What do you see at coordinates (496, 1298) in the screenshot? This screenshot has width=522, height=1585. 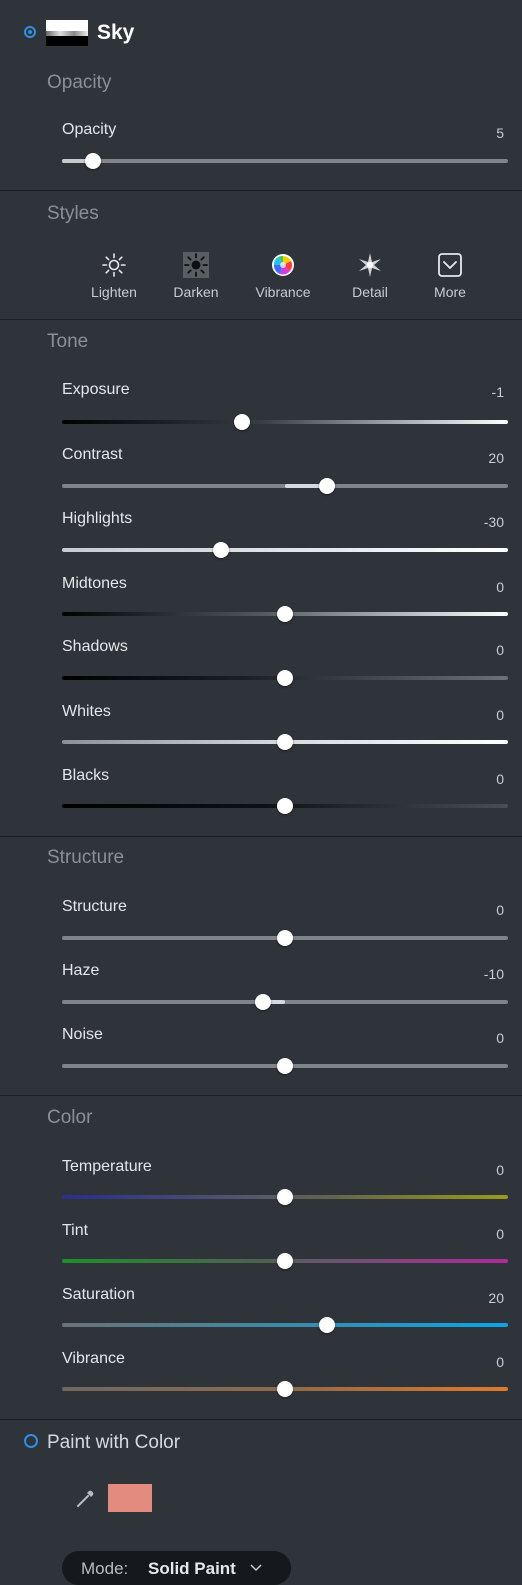 I see `slider-value-saturation: 20` at bounding box center [496, 1298].